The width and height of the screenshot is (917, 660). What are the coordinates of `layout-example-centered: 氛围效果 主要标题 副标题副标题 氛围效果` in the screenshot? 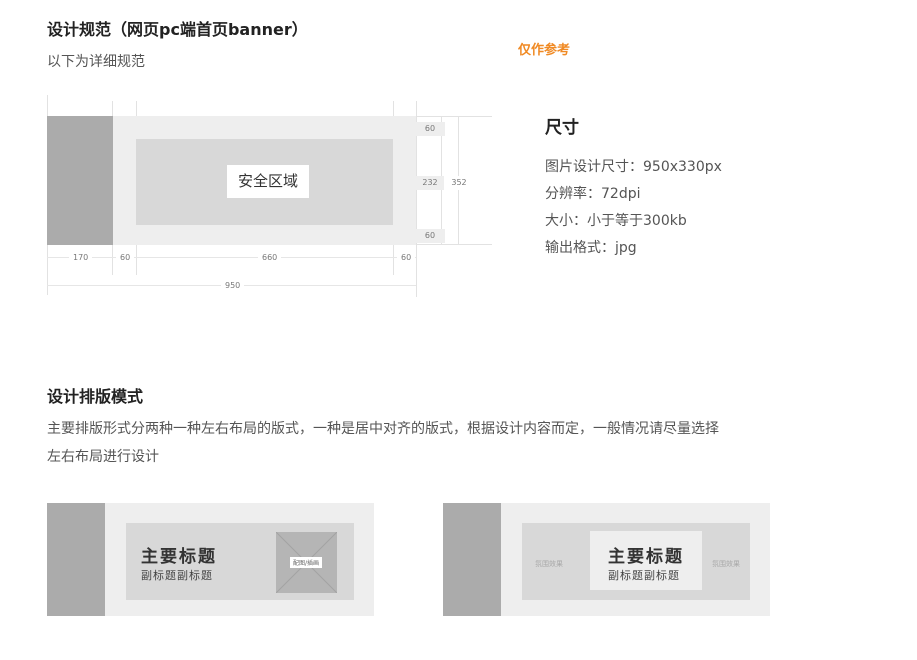 It's located at (606, 559).